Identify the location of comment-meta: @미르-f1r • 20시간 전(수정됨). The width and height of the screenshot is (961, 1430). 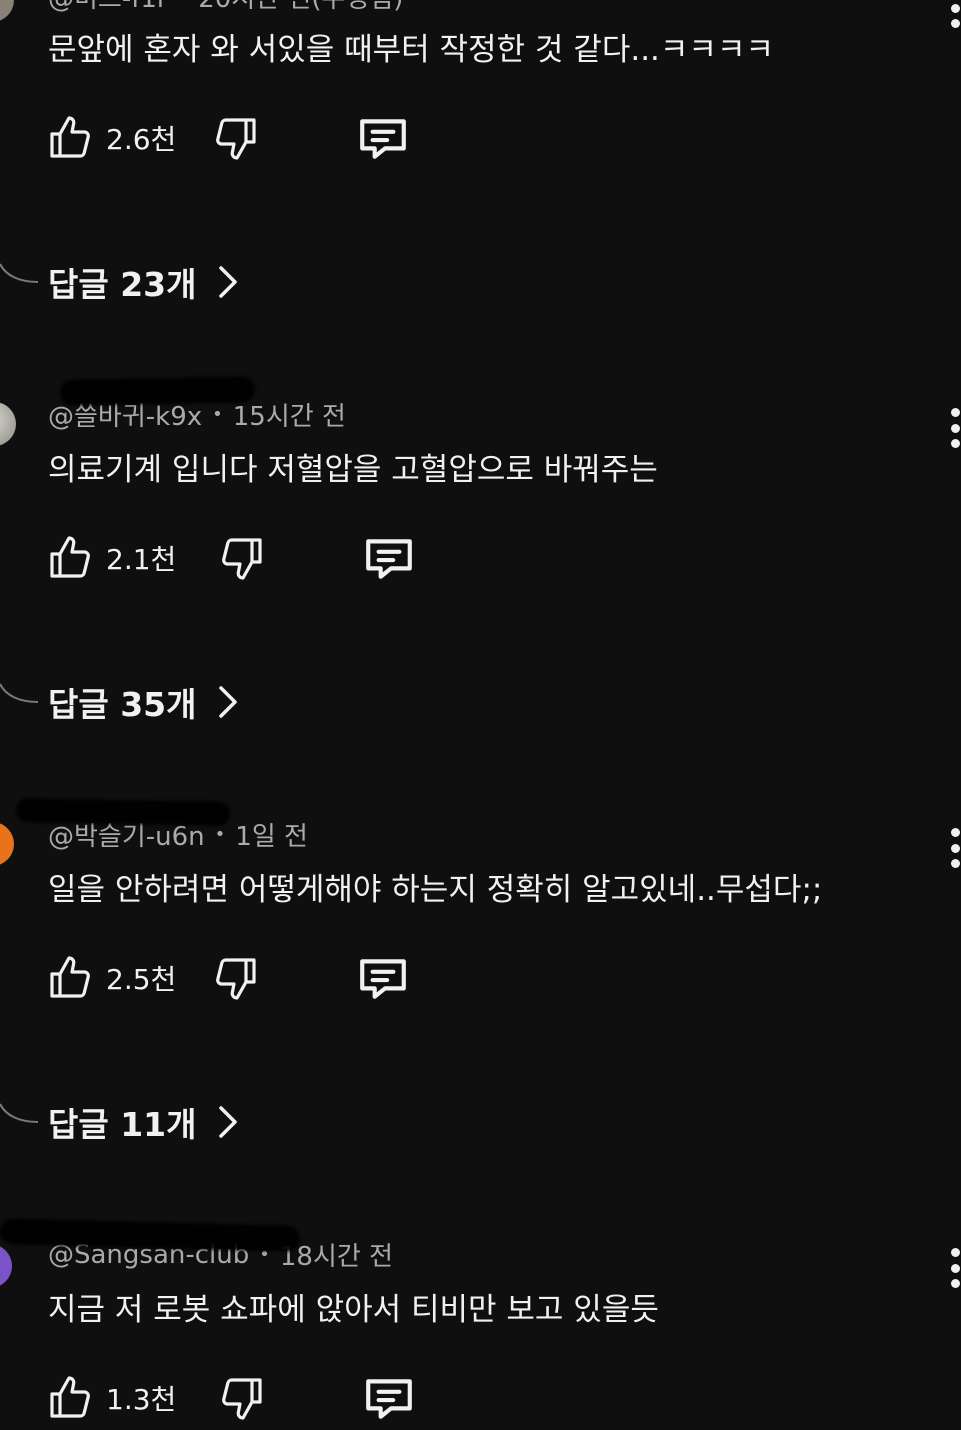
(225, 7).